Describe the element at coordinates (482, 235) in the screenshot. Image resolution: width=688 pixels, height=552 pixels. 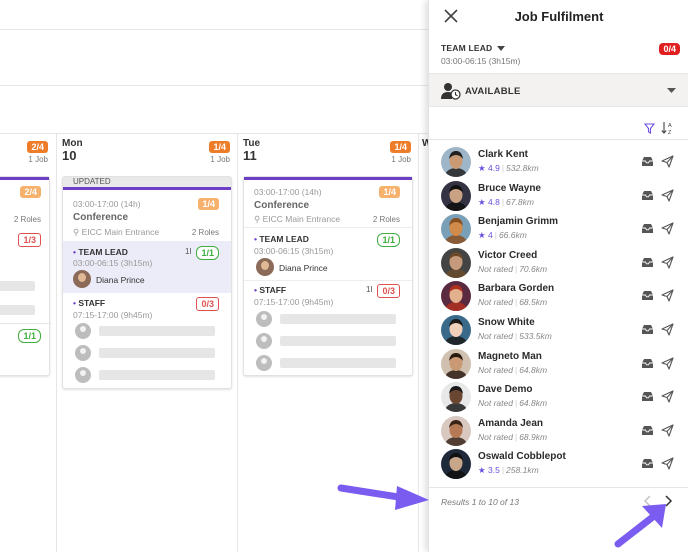
I see `star-icon: ★` at that location.